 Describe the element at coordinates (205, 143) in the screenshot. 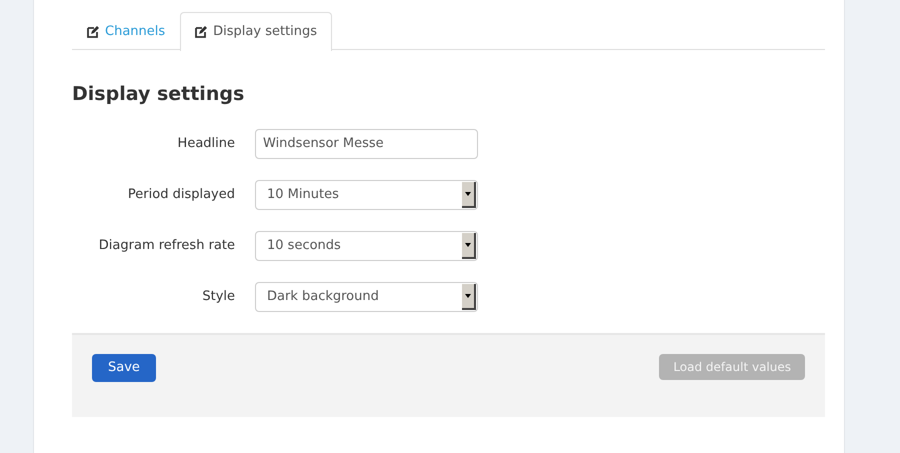

I see `field-label: Headline` at that location.